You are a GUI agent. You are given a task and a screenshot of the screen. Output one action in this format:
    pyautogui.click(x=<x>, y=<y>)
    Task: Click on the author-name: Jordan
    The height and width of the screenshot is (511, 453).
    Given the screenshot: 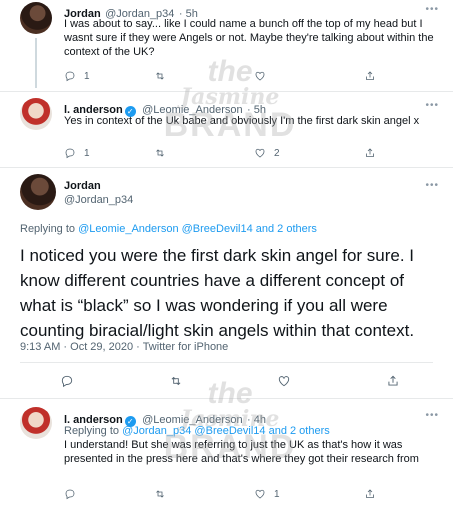 What is the action you would take?
    pyautogui.click(x=82, y=186)
    